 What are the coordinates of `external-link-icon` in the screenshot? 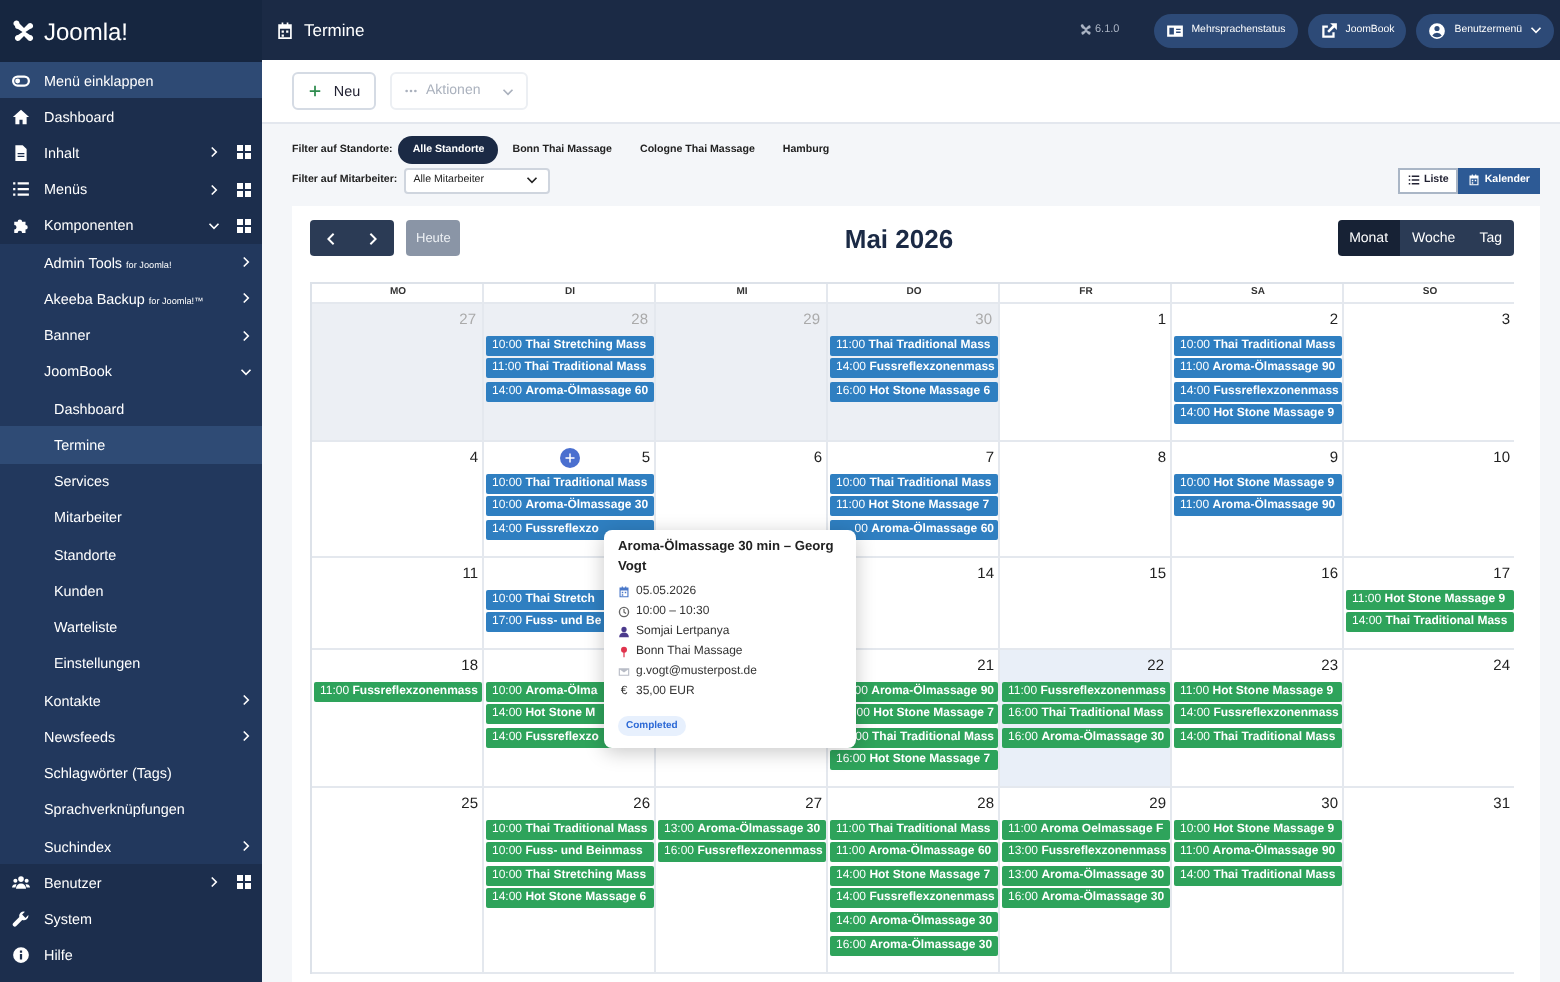 It's located at (1328, 30).